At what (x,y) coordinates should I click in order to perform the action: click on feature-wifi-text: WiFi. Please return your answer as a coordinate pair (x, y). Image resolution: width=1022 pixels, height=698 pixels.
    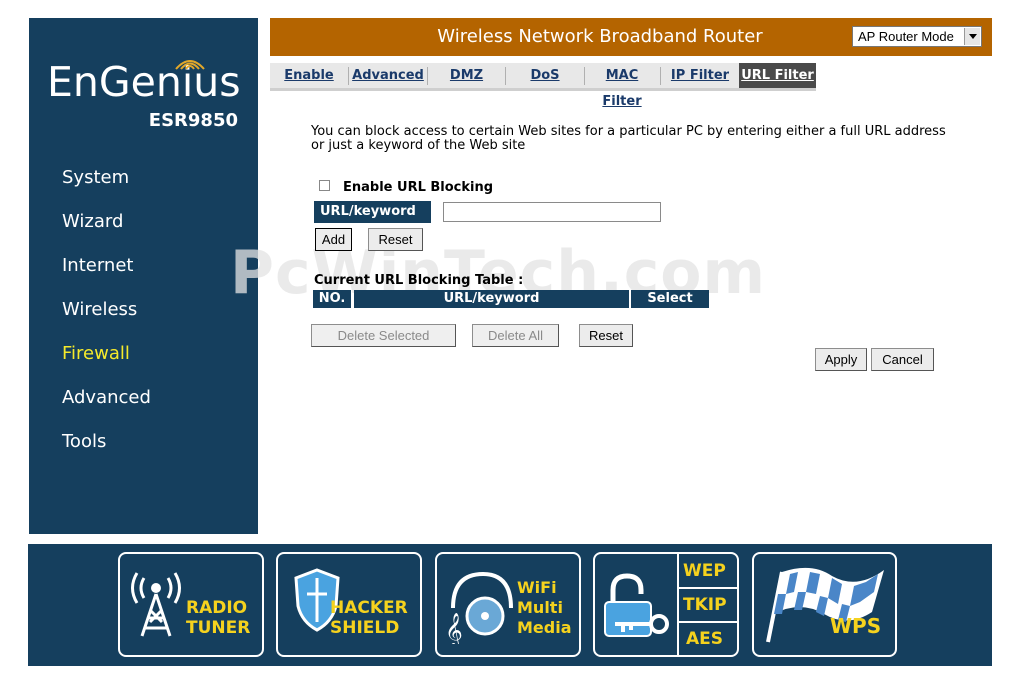
    Looking at the image, I should click on (537, 587).